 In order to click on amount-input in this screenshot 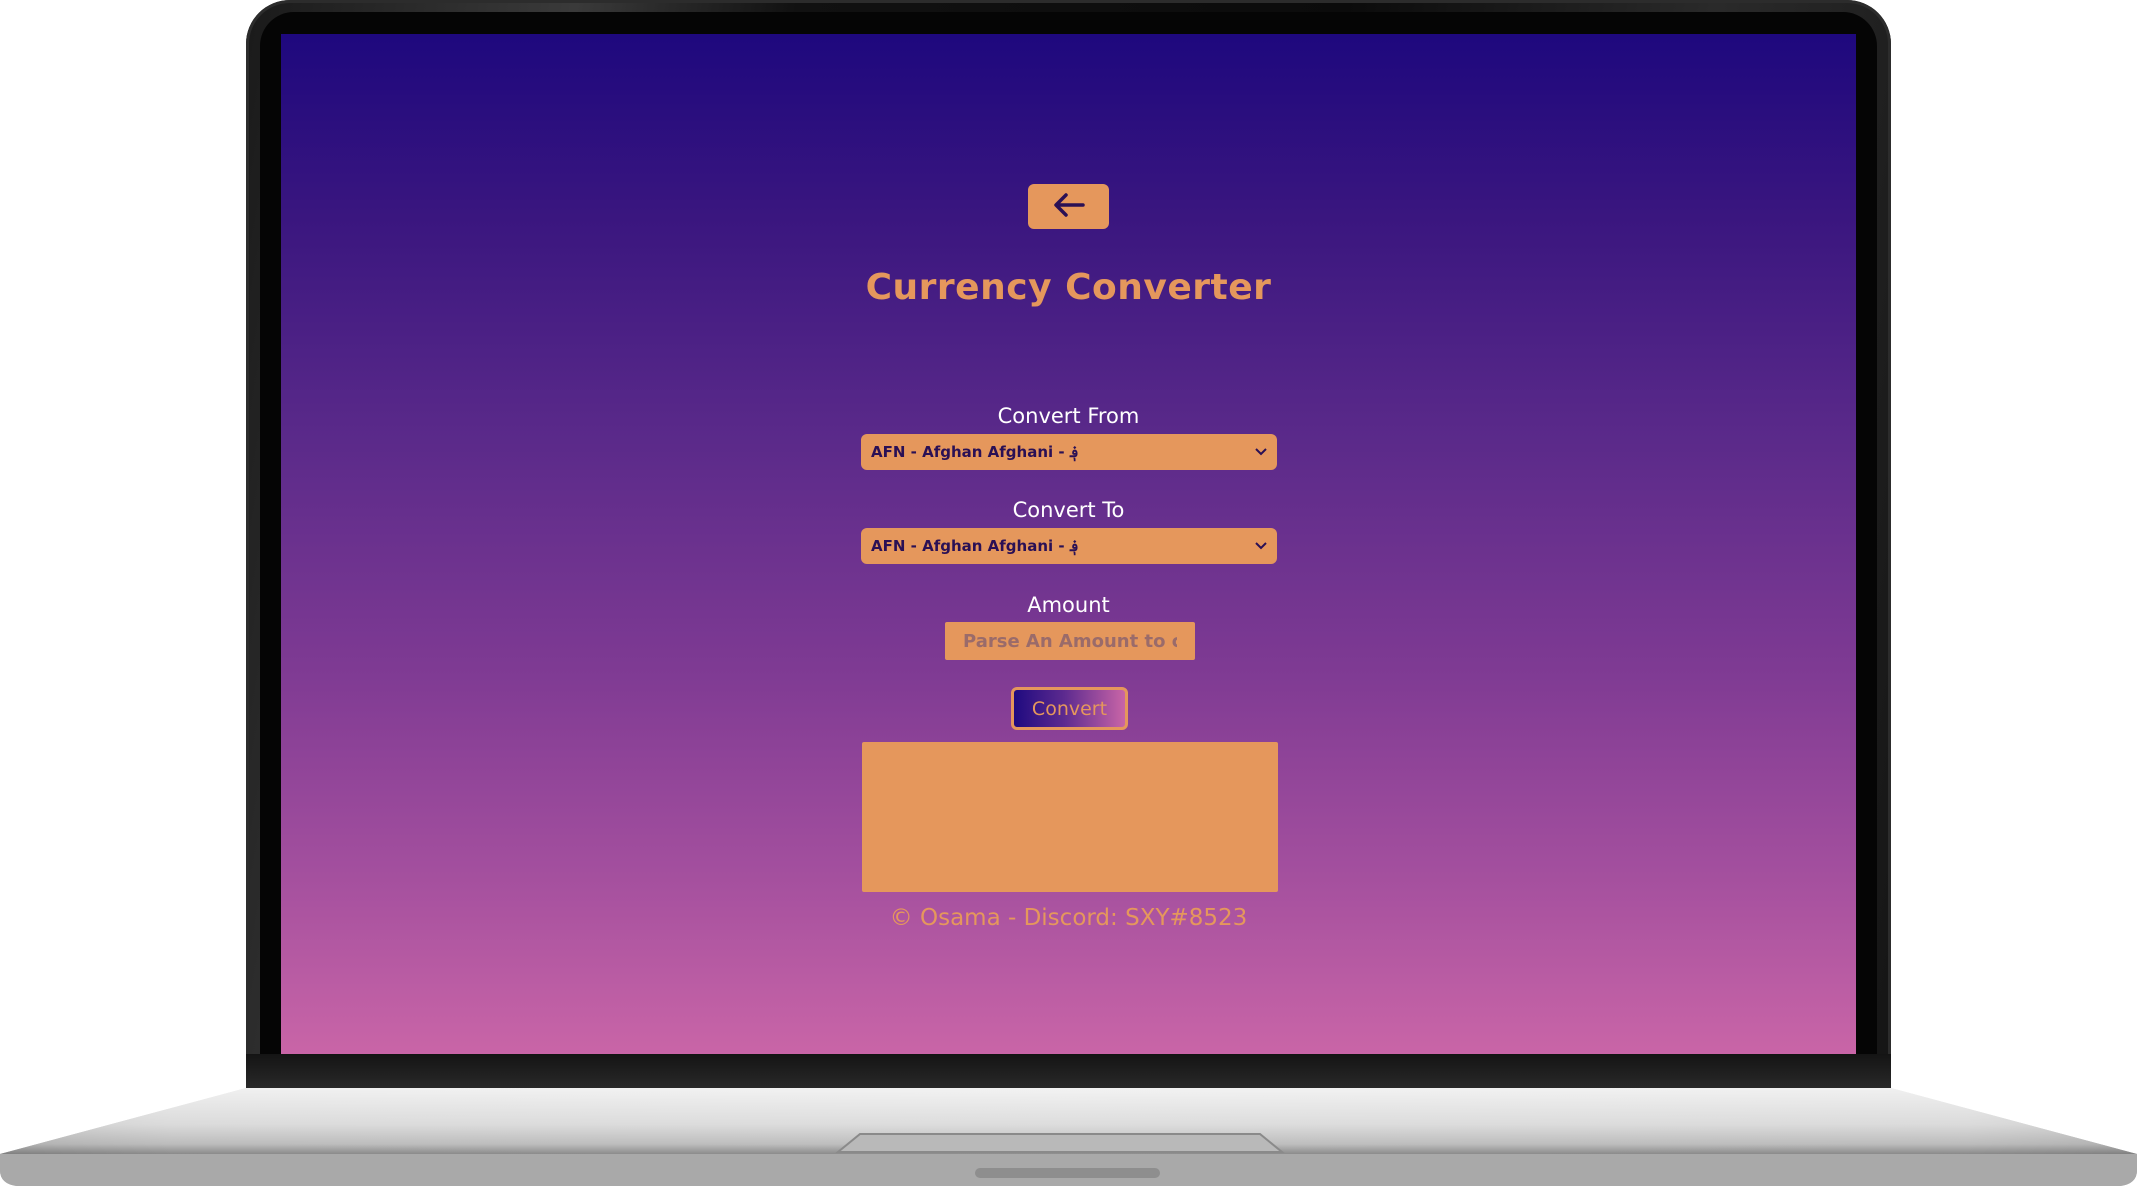, I will do `click(1070, 641)`.